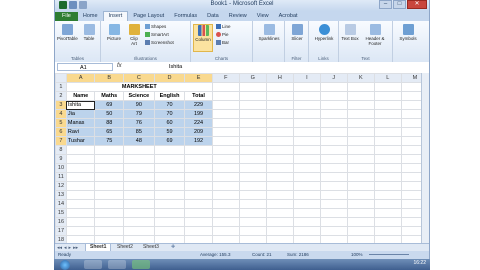 This screenshot has height=270, width=480. Describe the element at coordinates (114, 32) in the screenshot. I see `picture-button: Picture` at that location.